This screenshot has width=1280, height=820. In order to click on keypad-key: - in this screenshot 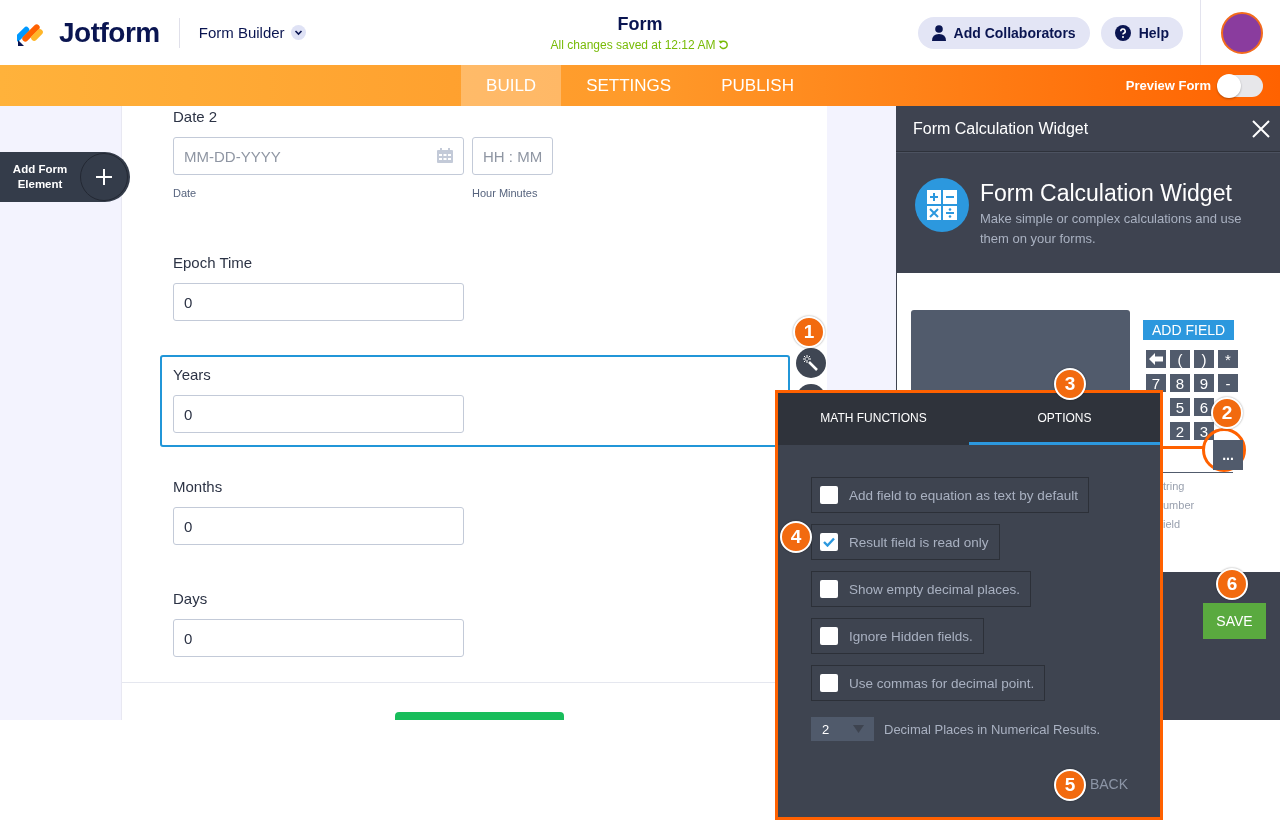, I will do `click(1228, 383)`.